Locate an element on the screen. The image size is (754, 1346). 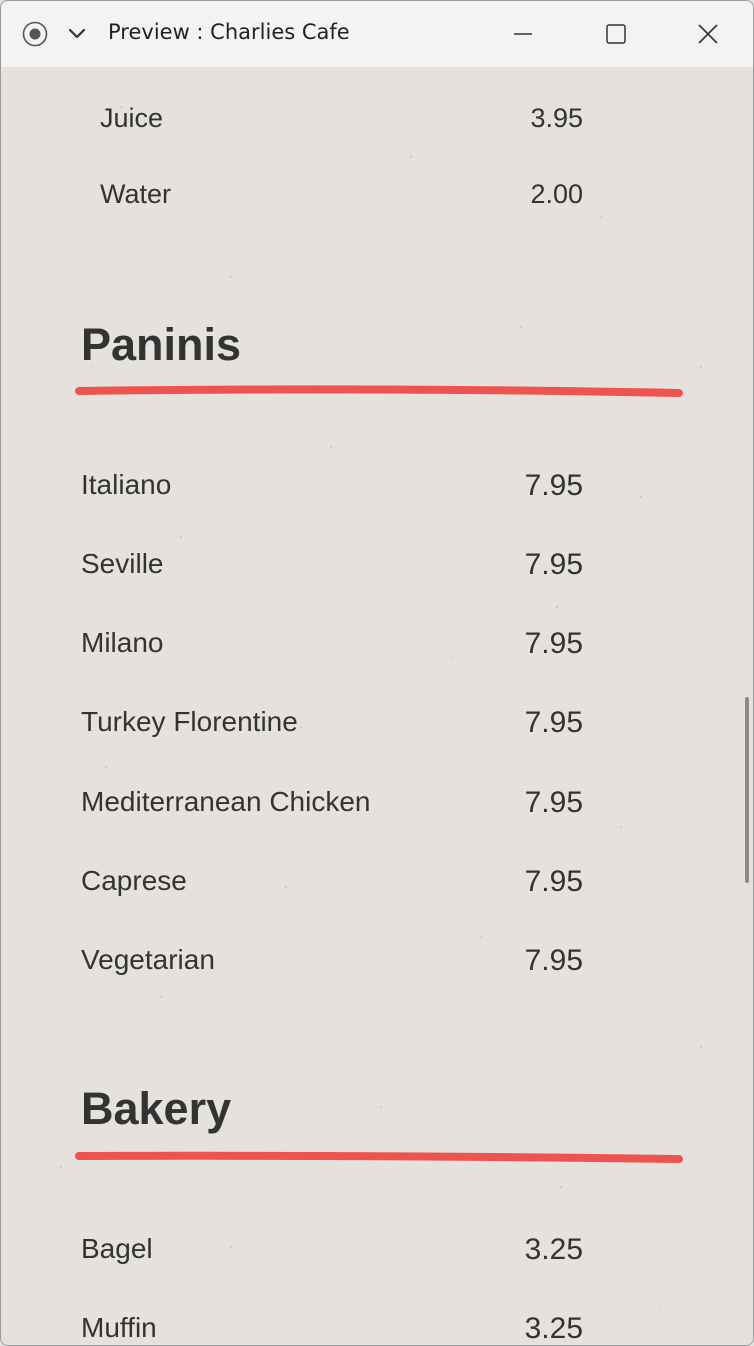
list-item: Italiano 7.95 is located at coordinates (377, 489).